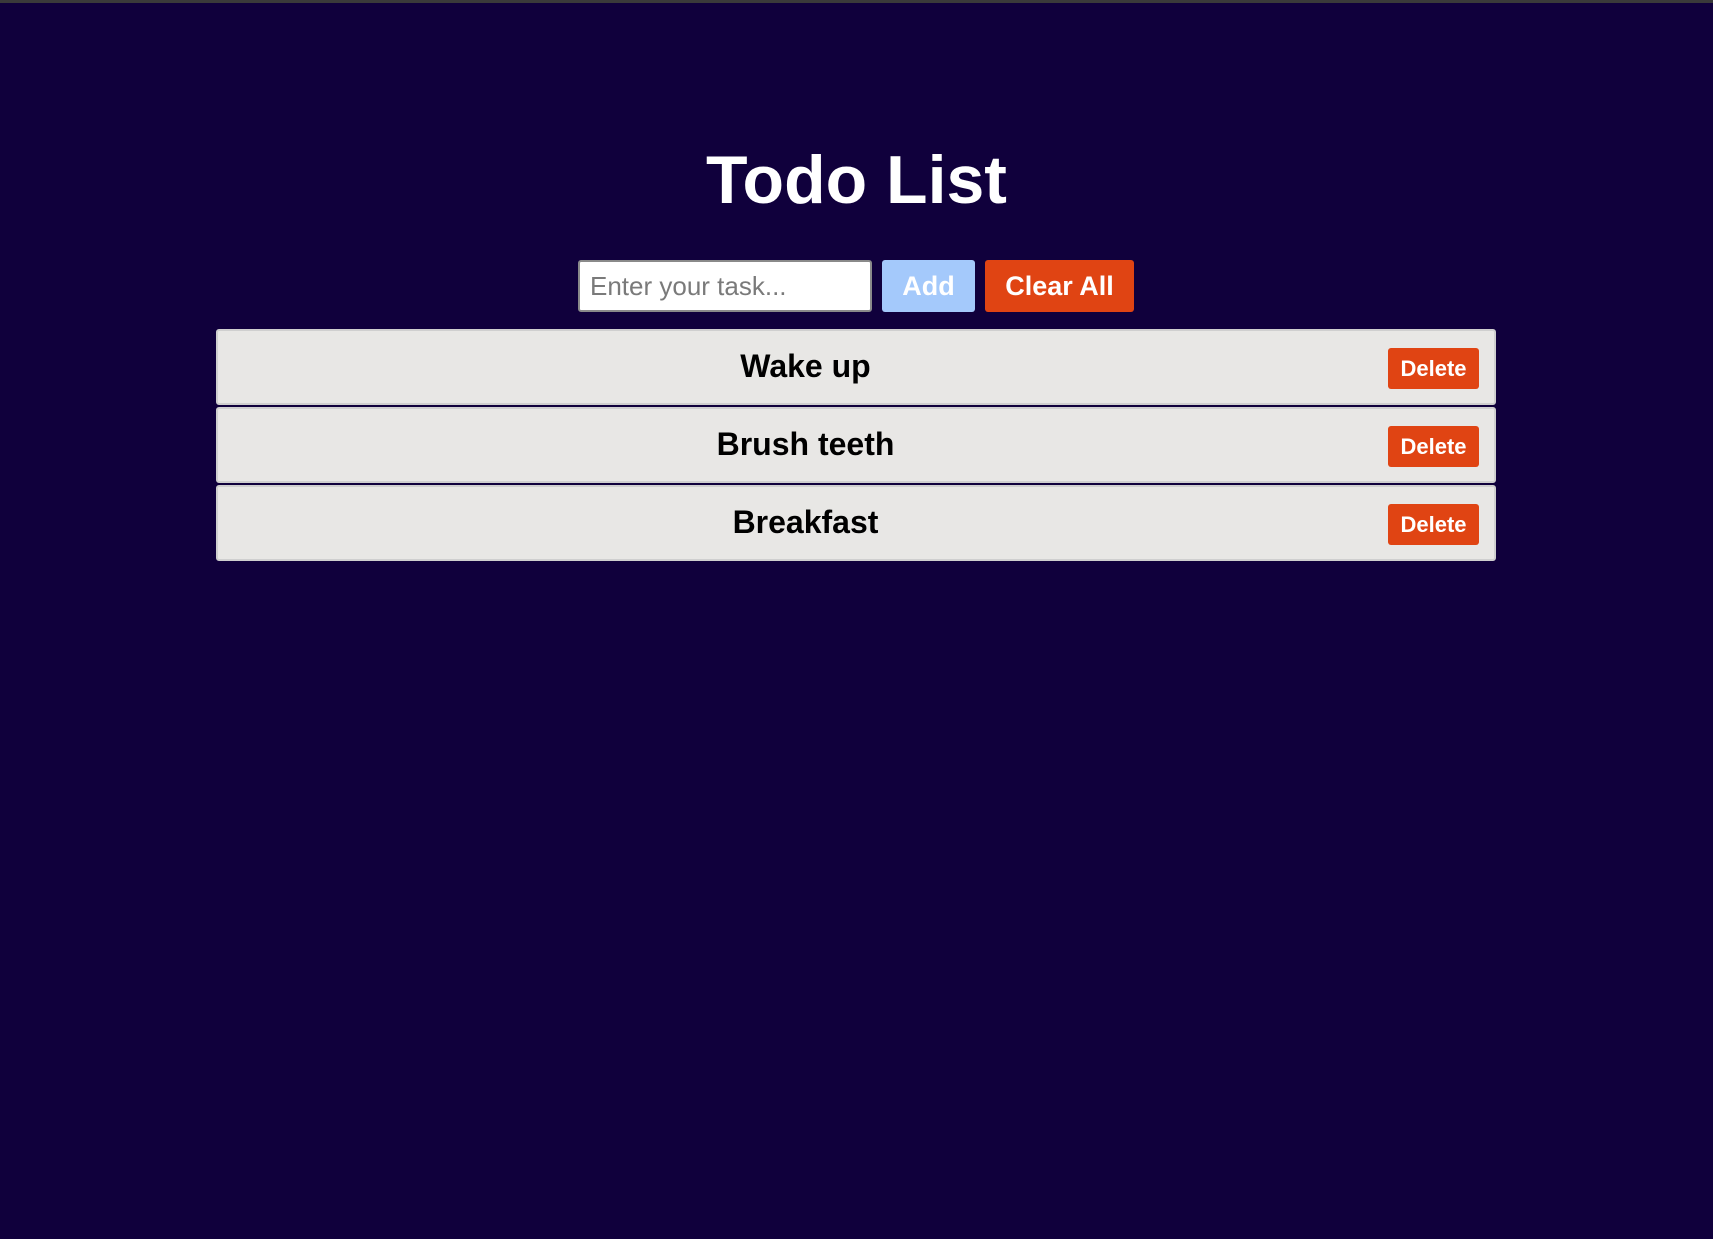 This screenshot has width=1713, height=1239. What do you see at coordinates (1059, 286) in the screenshot?
I see `clear-all-button: Clear All` at bounding box center [1059, 286].